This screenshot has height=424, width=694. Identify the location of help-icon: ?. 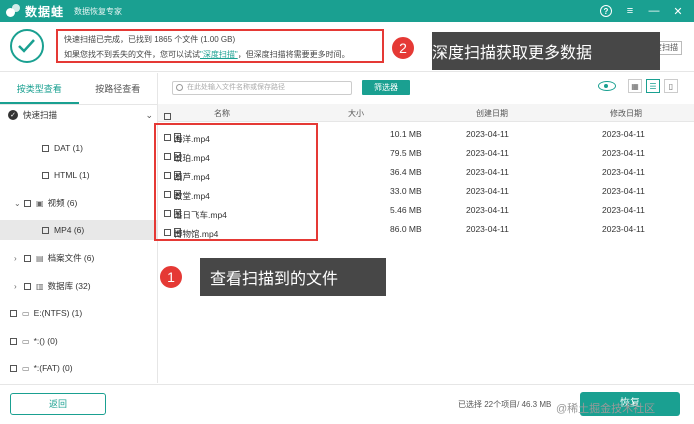
(606, 11).